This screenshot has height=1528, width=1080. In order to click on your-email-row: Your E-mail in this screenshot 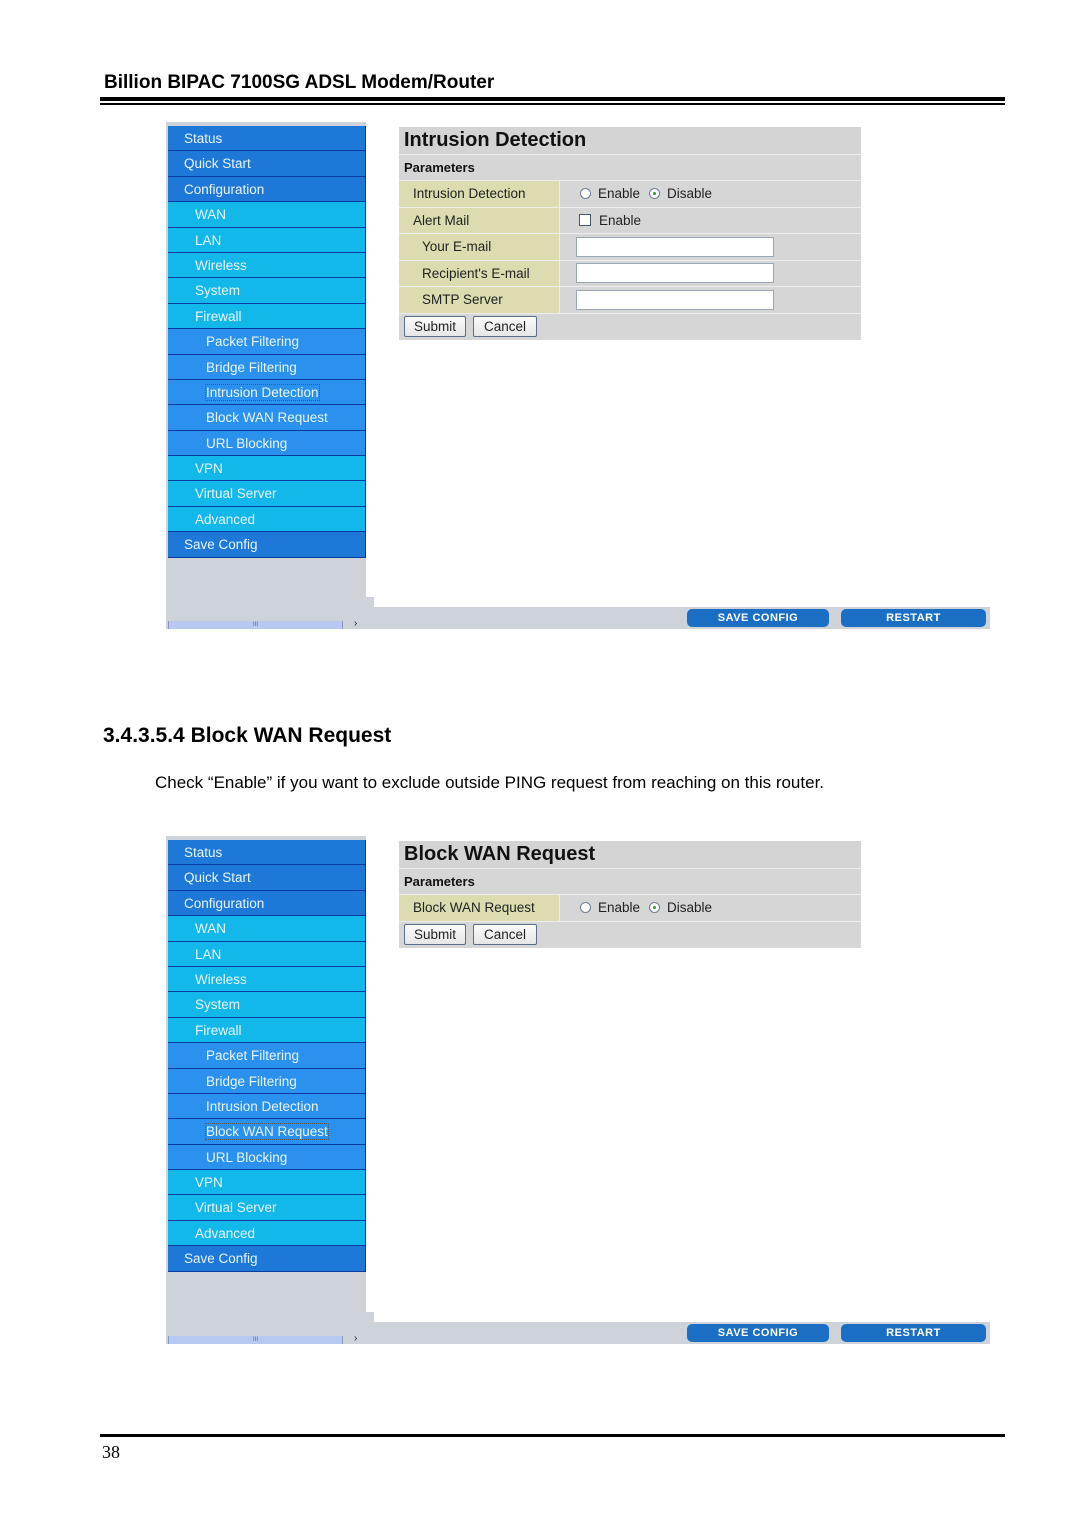, I will do `click(630, 247)`.